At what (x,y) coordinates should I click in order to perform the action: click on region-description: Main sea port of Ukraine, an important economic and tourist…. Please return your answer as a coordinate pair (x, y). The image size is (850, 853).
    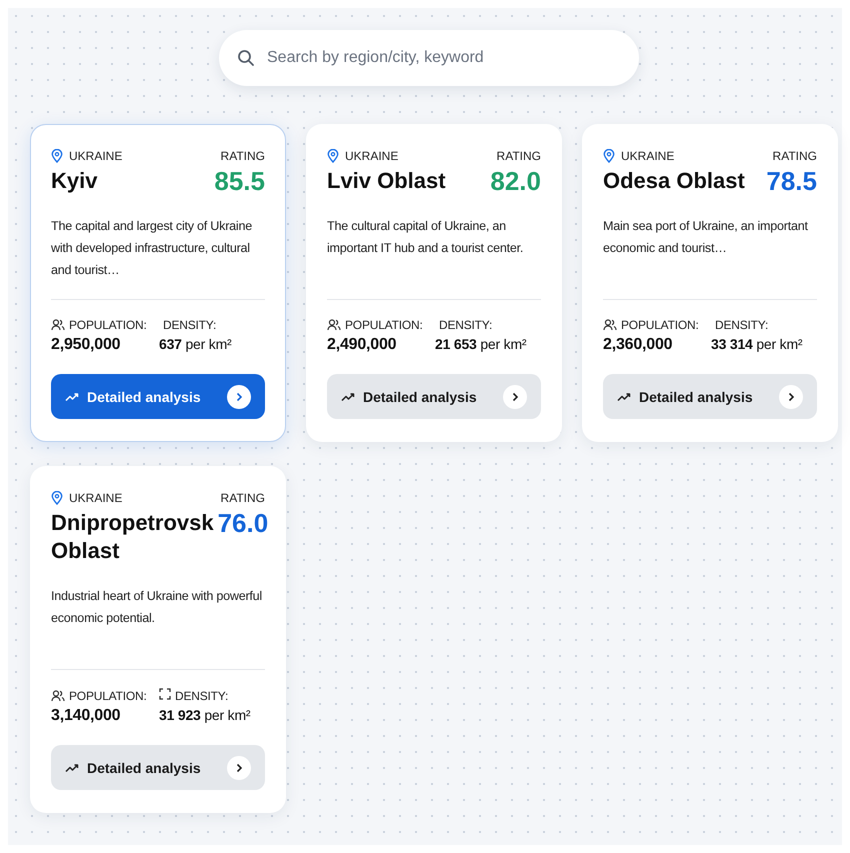
    Looking at the image, I should click on (706, 237).